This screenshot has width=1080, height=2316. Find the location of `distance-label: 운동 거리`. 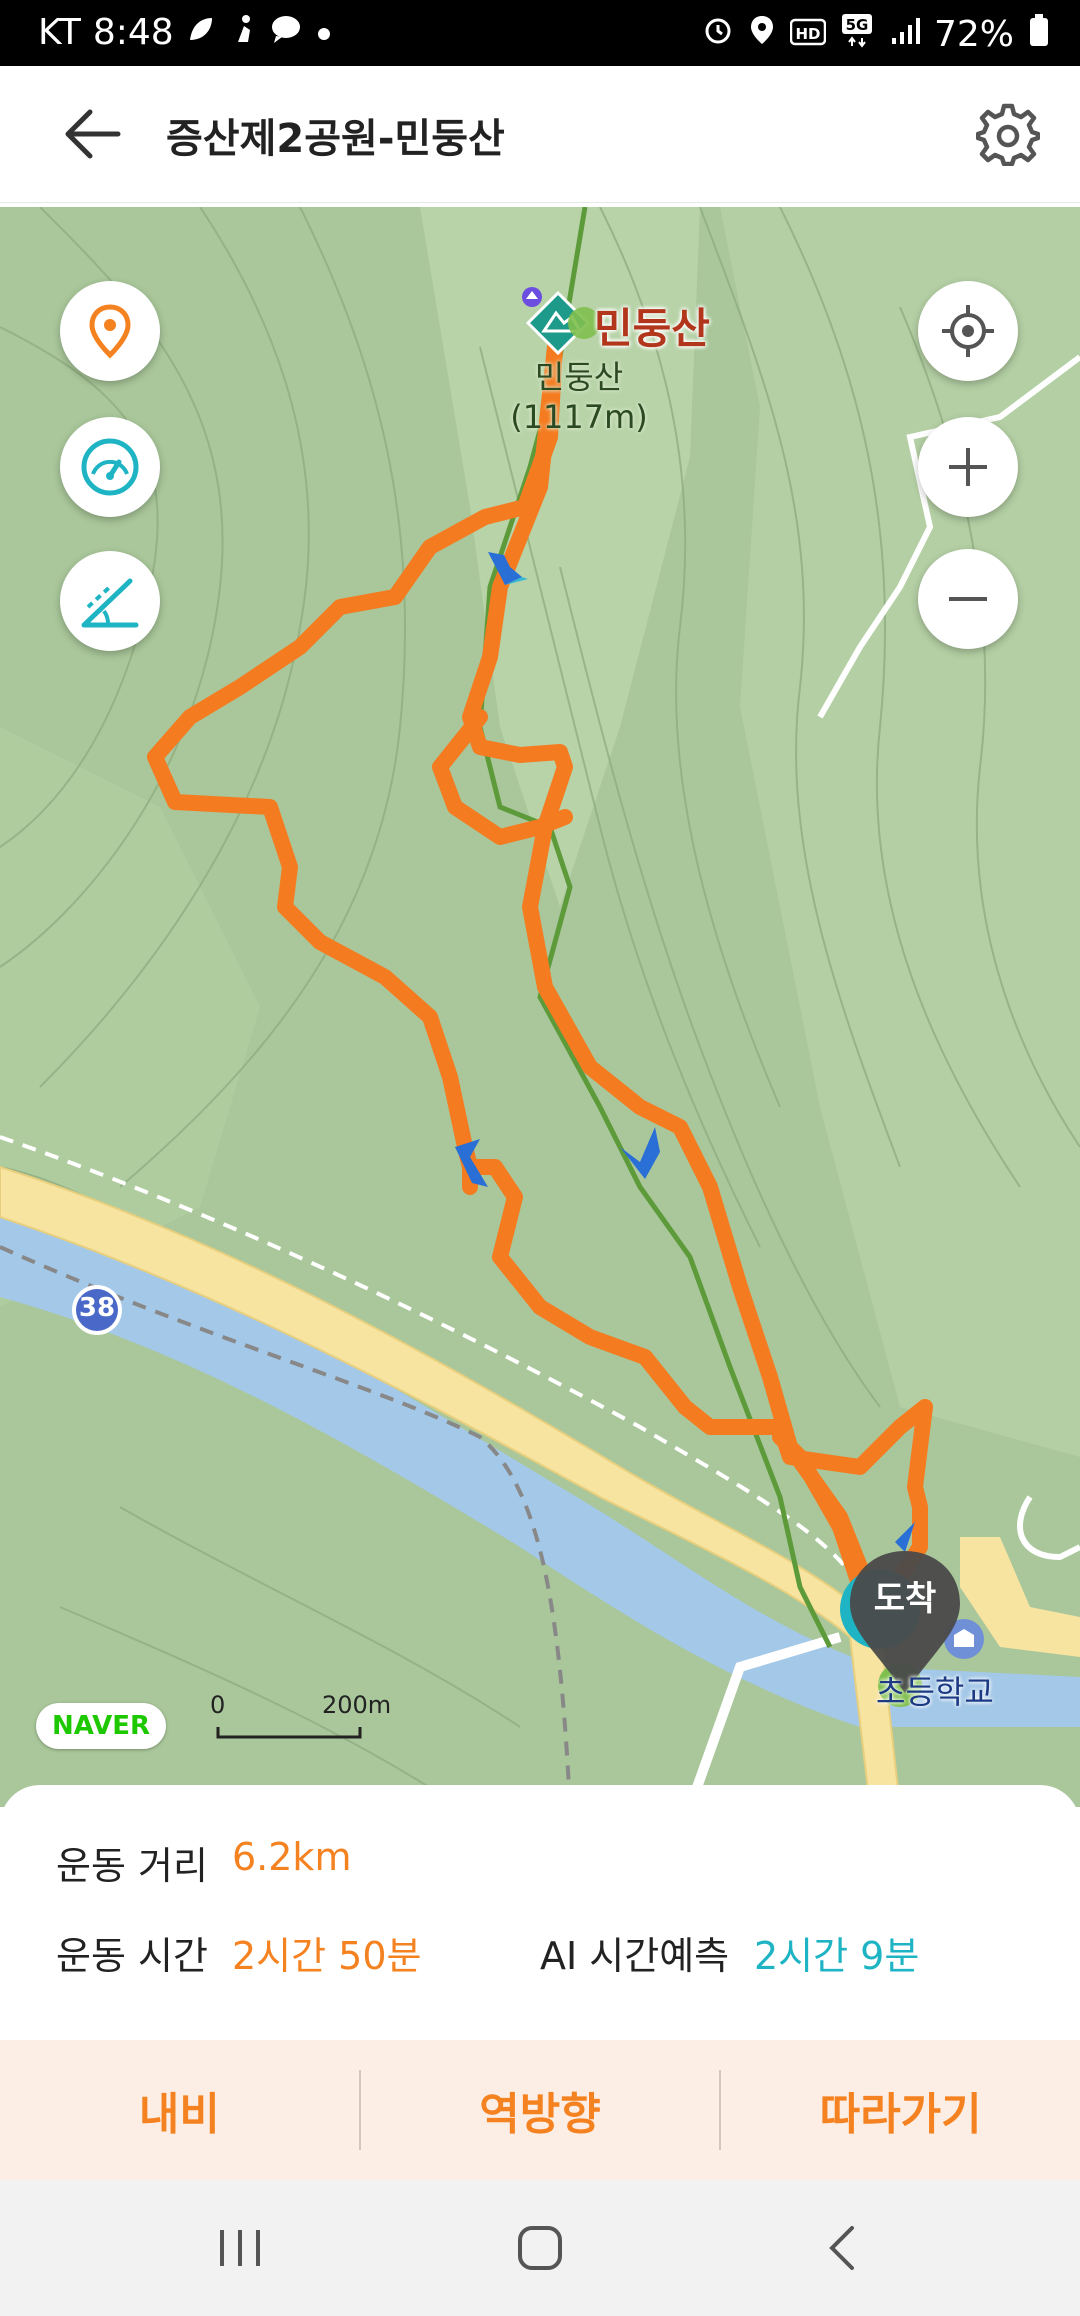

distance-label: 운동 거리 is located at coordinates (132, 1866).